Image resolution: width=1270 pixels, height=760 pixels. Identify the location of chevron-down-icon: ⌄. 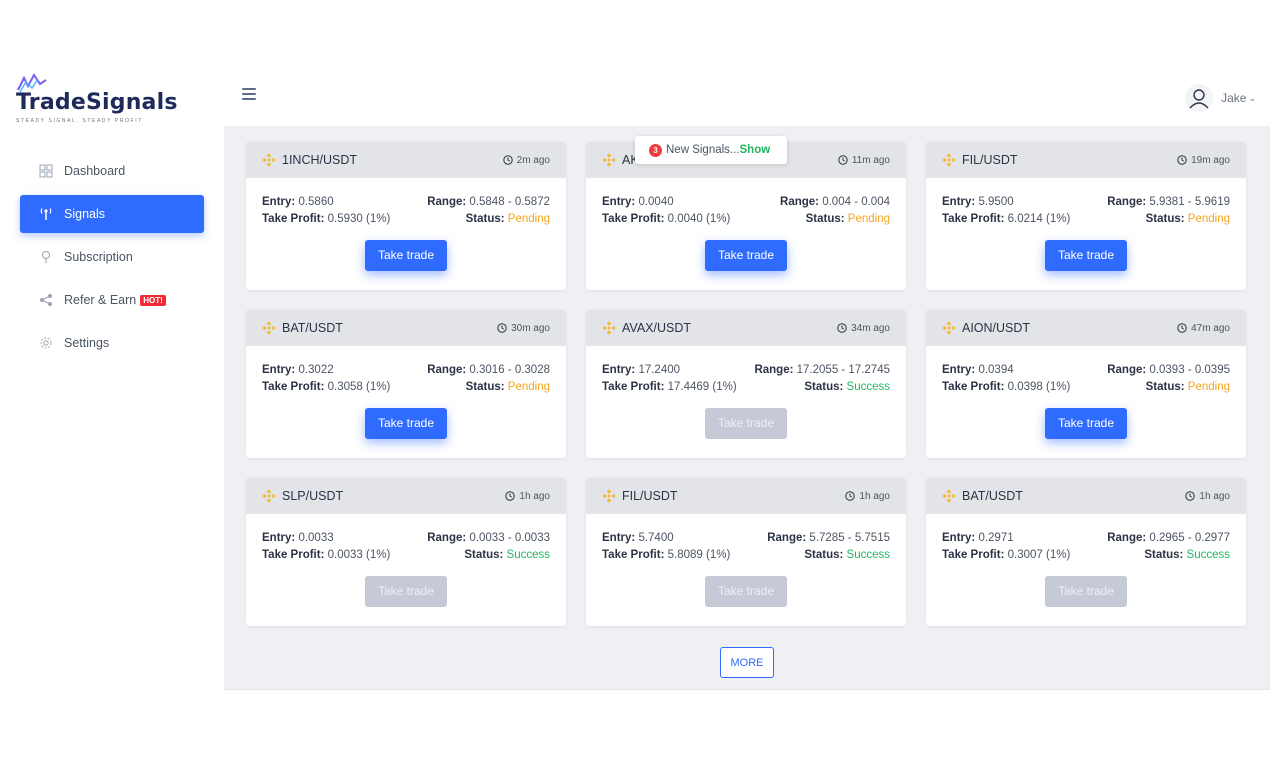
(1252, 97).